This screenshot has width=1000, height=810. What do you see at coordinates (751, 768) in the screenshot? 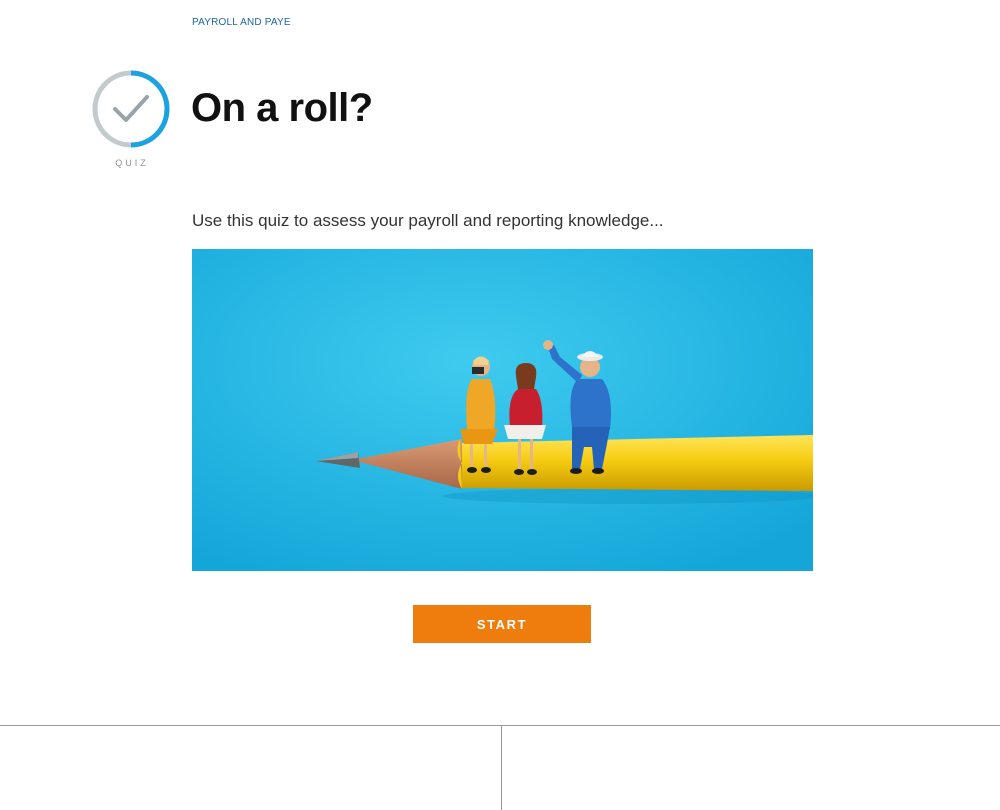
I see `footer-pane-right` at bounding box center [751, 768].